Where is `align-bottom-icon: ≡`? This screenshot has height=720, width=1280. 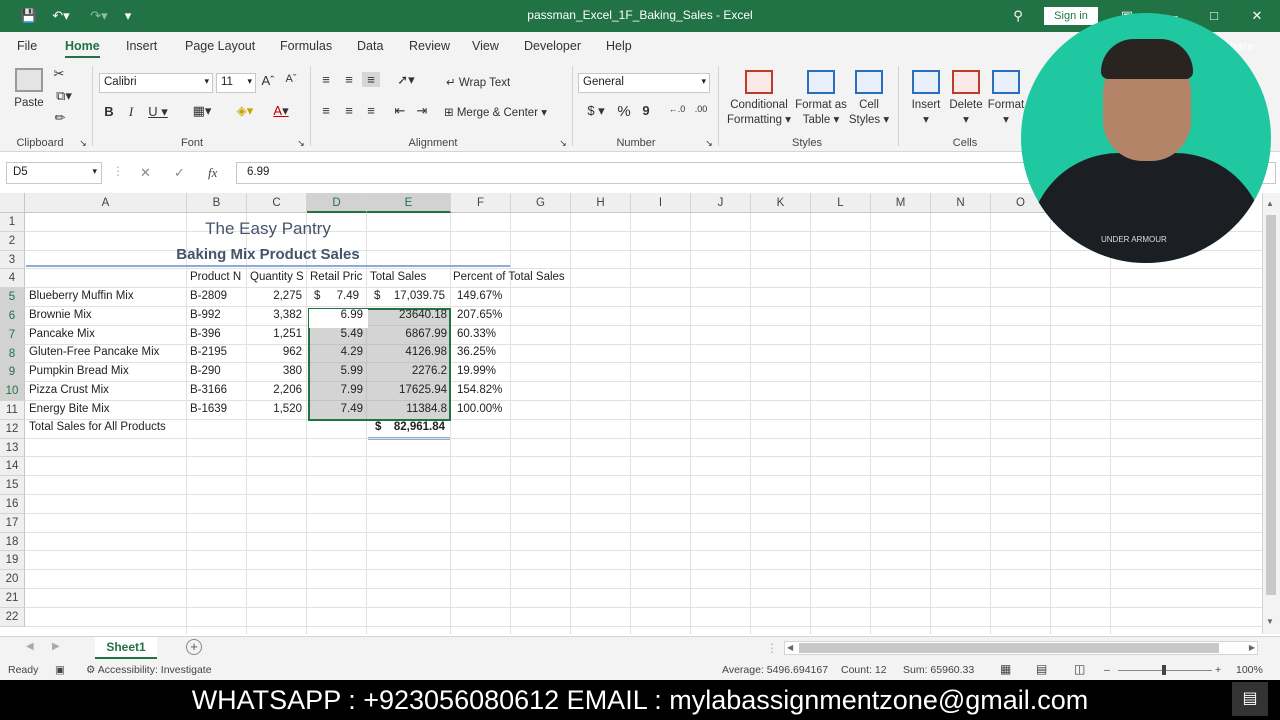 align-bottom-icon: ≡ is located at coordinates (371, 79).